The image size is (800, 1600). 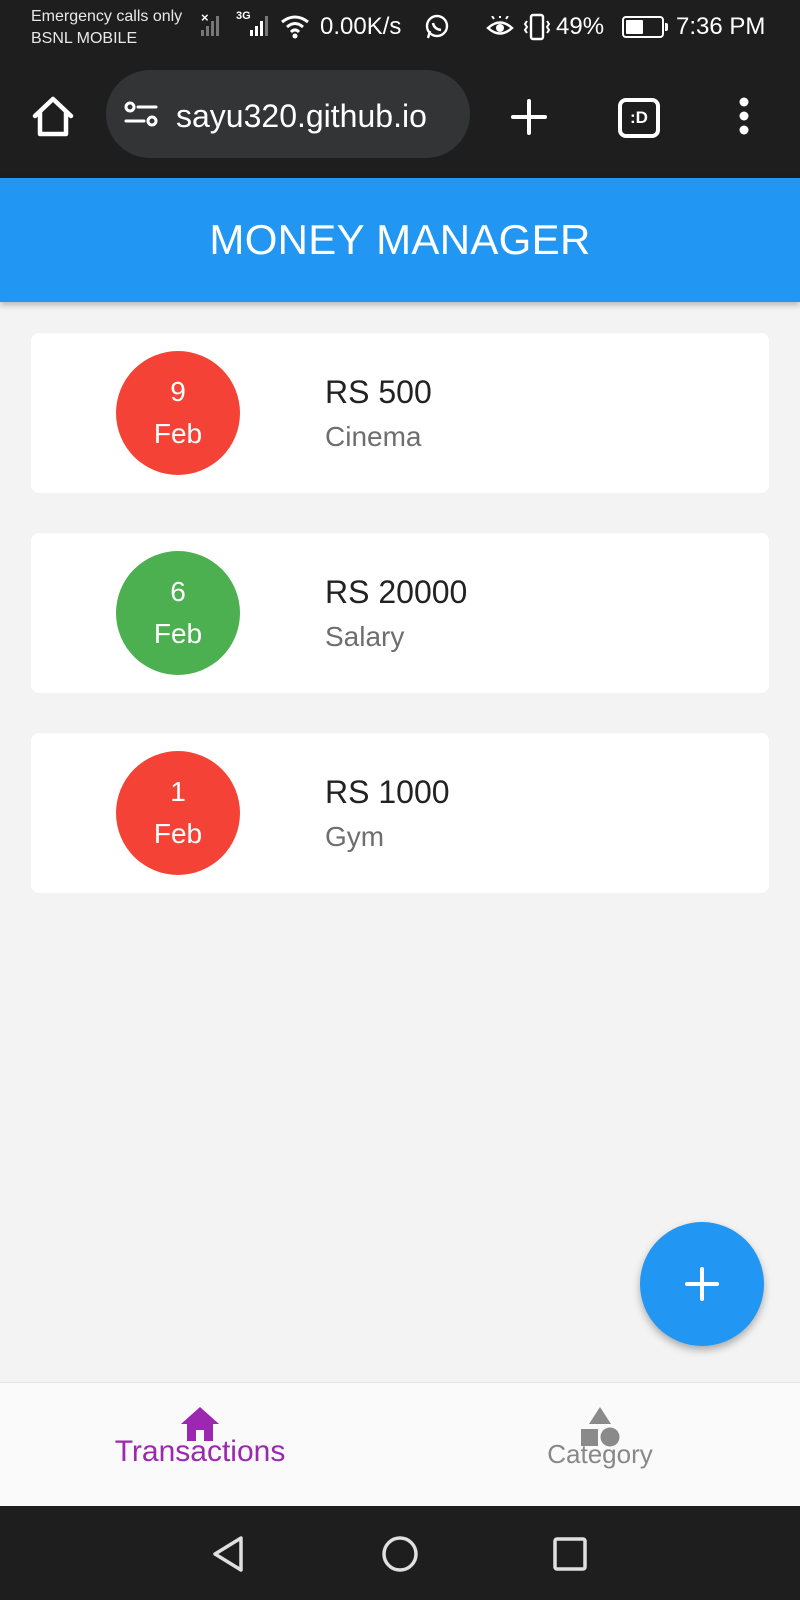 I want to click on date-badge: 1 Feb, so click(x=178, y=813).